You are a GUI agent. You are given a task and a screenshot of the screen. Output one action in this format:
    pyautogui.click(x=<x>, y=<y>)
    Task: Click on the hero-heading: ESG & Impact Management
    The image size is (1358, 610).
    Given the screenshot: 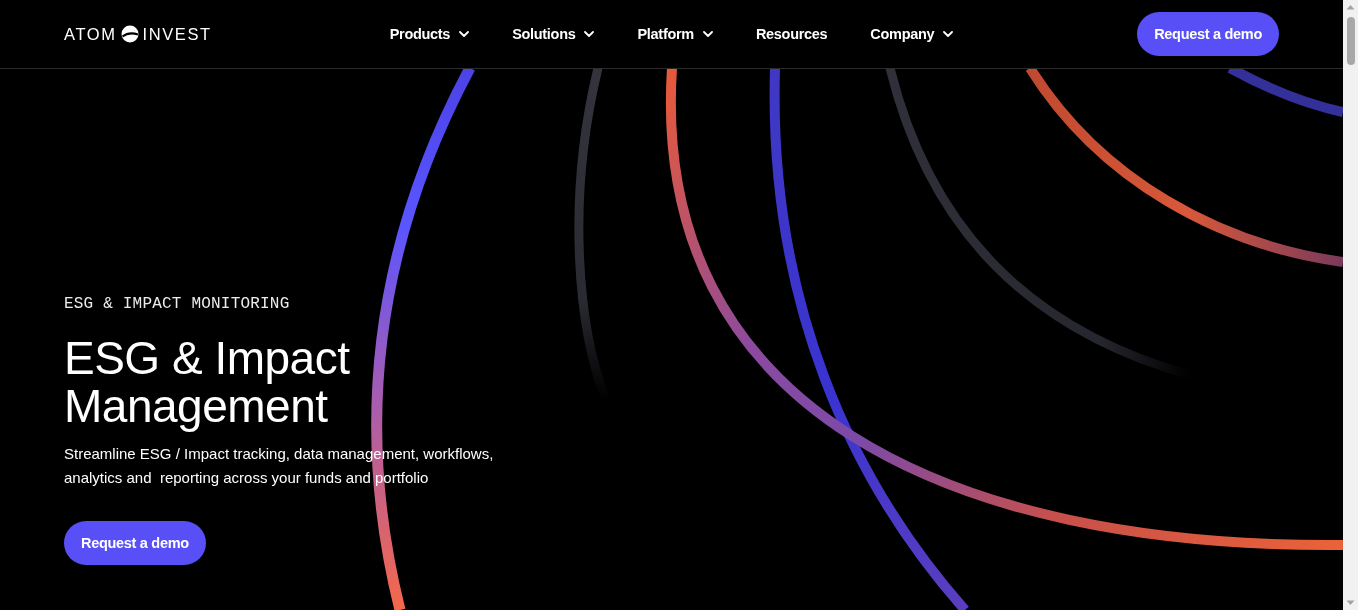 What is the action you would take?
    pyautogui.click(x=207, y=382)
    